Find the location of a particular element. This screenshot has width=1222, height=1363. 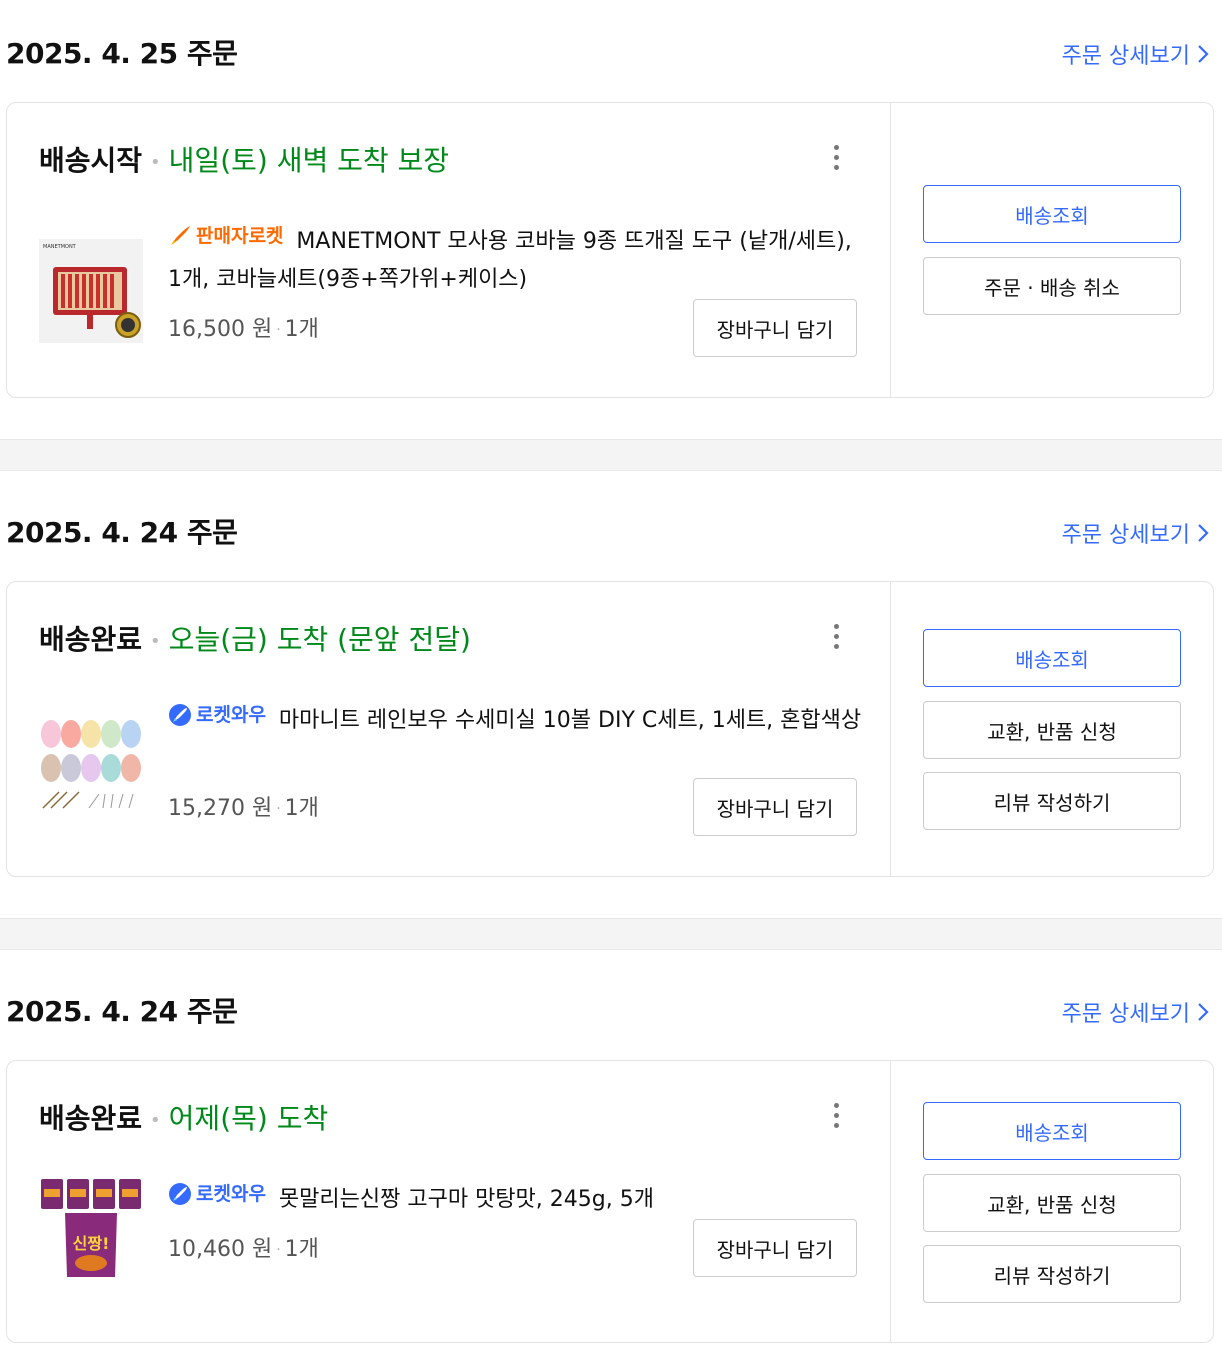

seller-rocket-badge: 판매자로켓 is located at coordinates (225, 236).